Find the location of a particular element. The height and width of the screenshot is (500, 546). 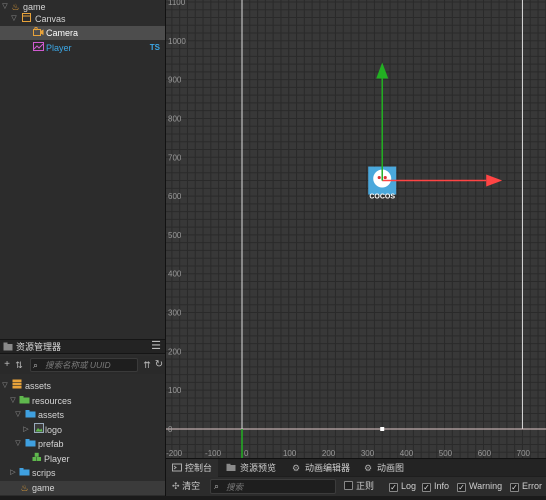

tab-asset-preview: 资源预览 is located at coordinates (253, 468).